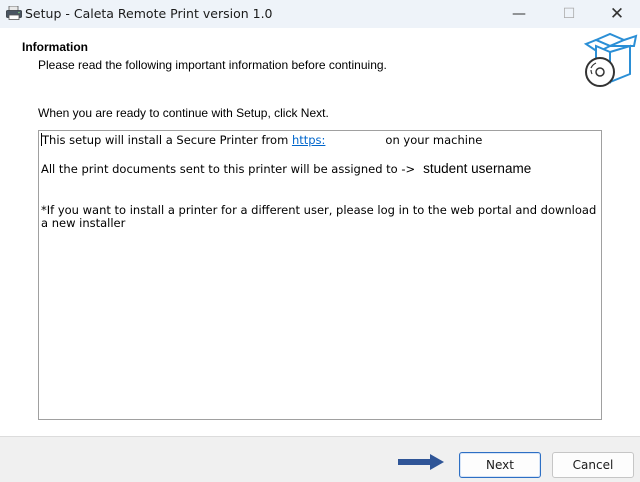  Describe the element at coordinates (14, 13) in the screenshot. I see `printer-icon` at that location.